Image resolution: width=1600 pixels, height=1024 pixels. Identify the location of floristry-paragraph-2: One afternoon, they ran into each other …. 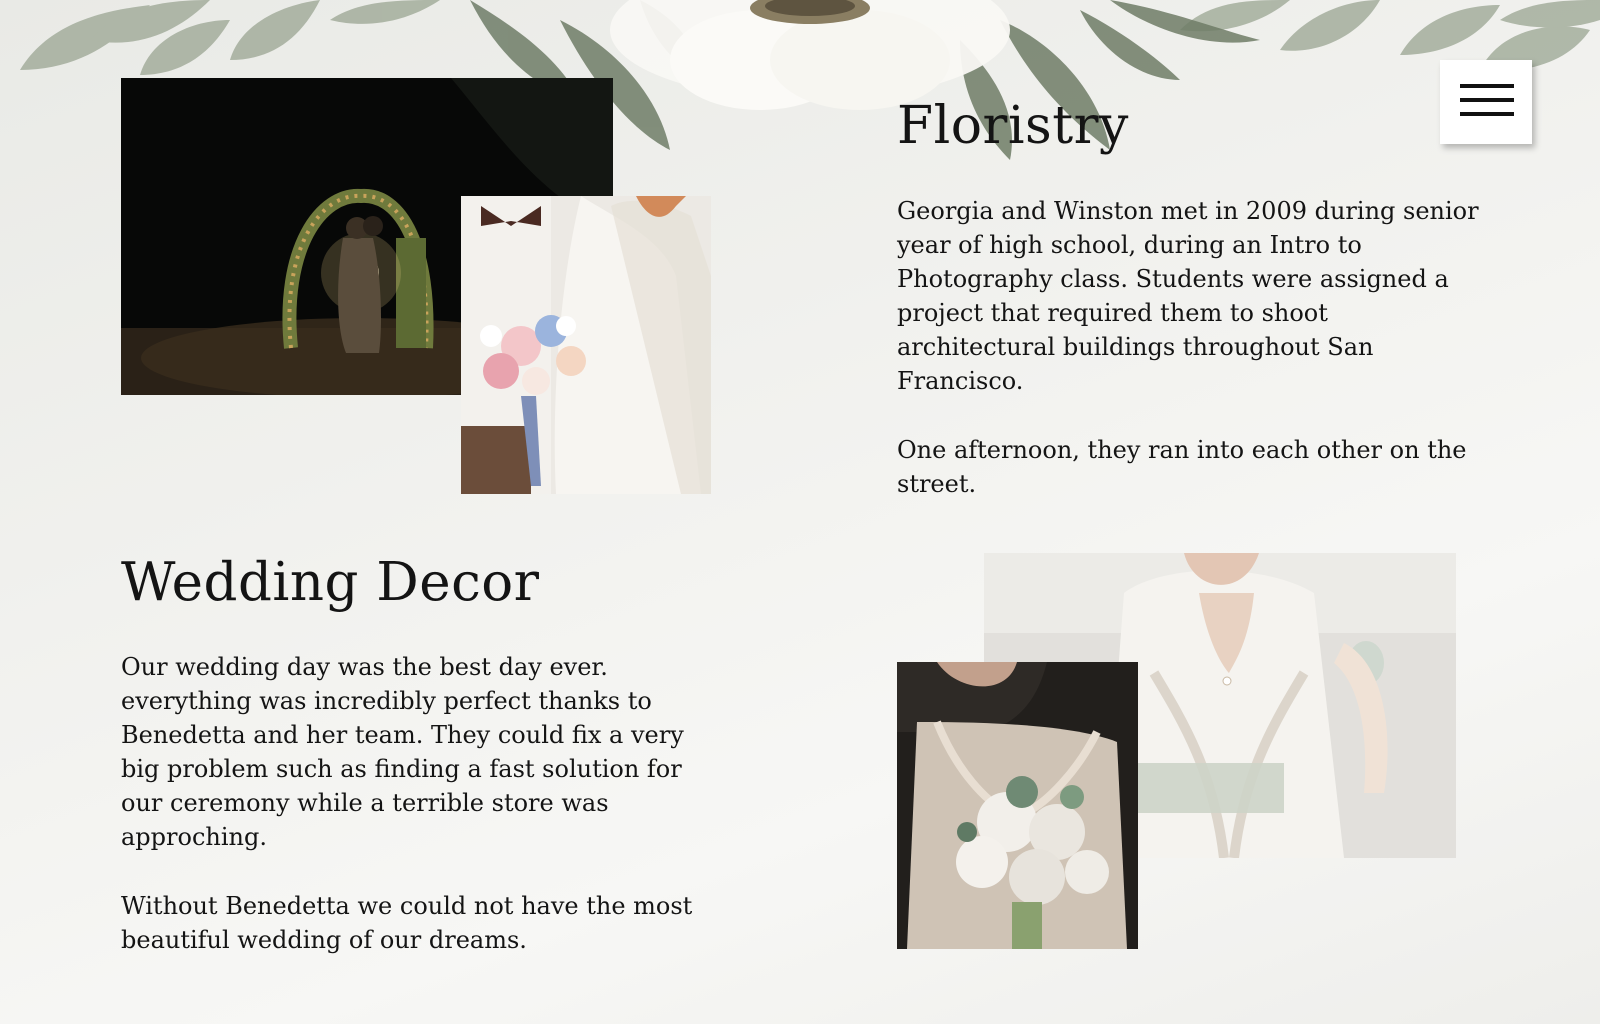
(1182, 467).